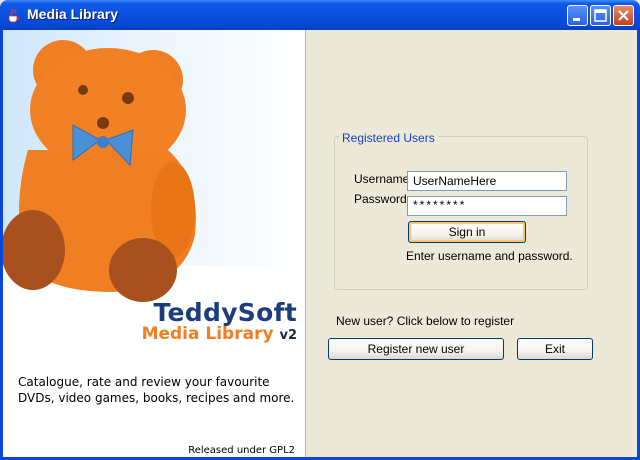  What do you see at coordinates (487, 181) in the screenshot?
I see `username-field: UserNameHere` at bounding box center [487, 181].